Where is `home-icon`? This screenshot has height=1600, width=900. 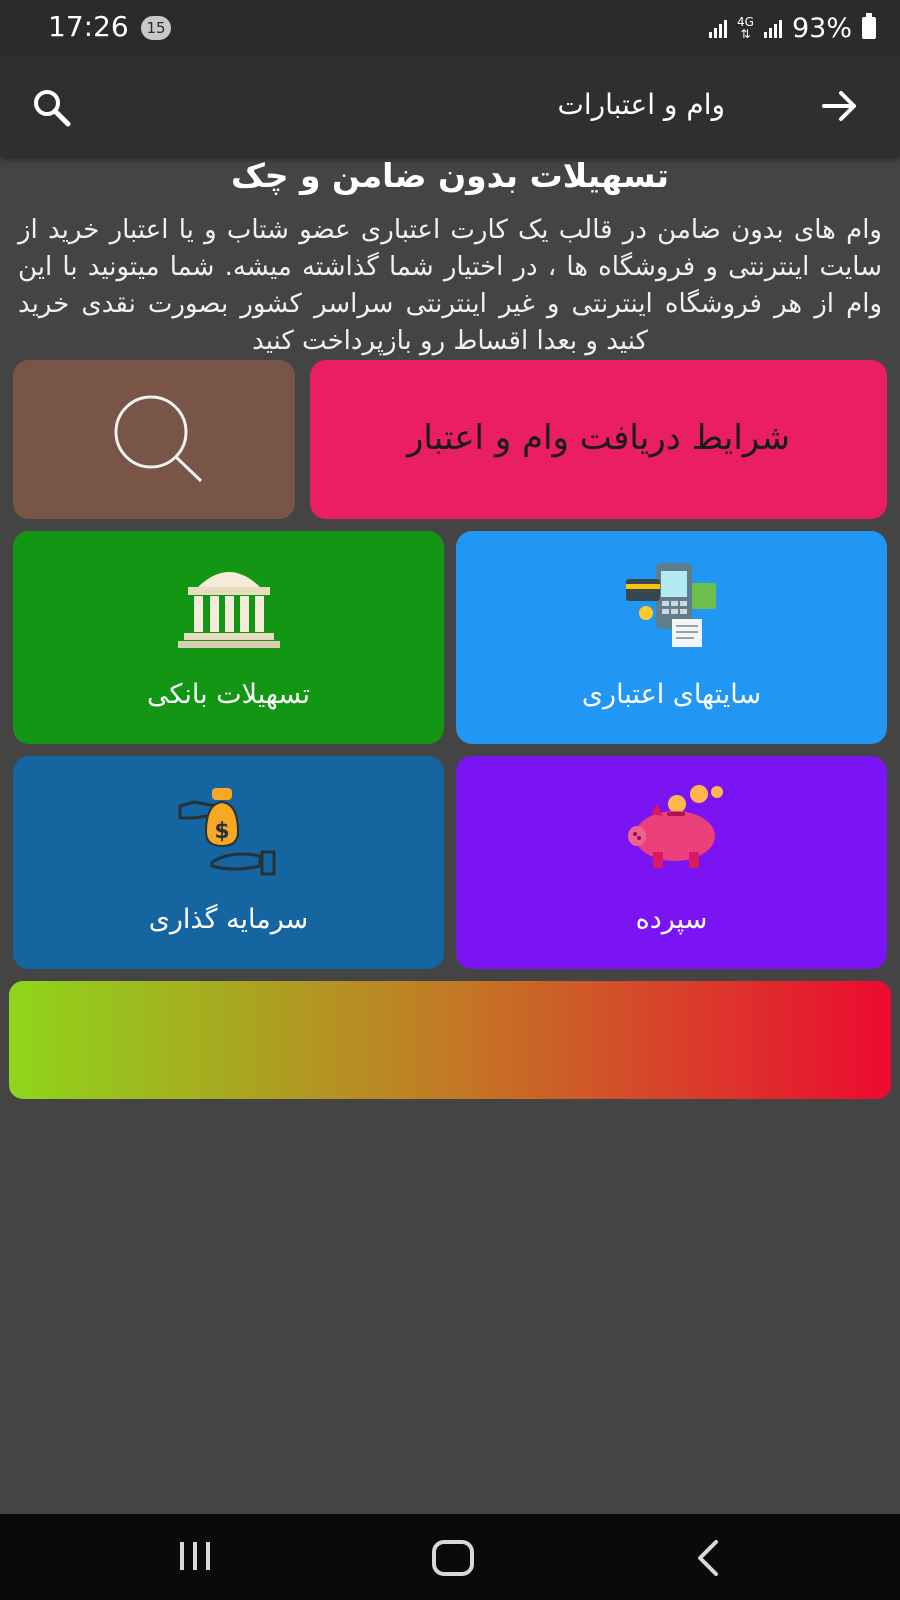
home-icon is located at coordinates (453, 1558).